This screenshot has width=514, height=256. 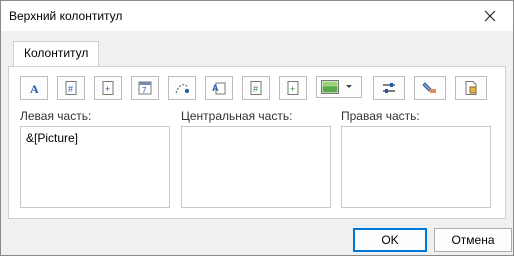 What do you see at coordinates (52, 138) in the screenshot?
I see `left-section-value: &[Picture]` at bounding box center [52, 138].